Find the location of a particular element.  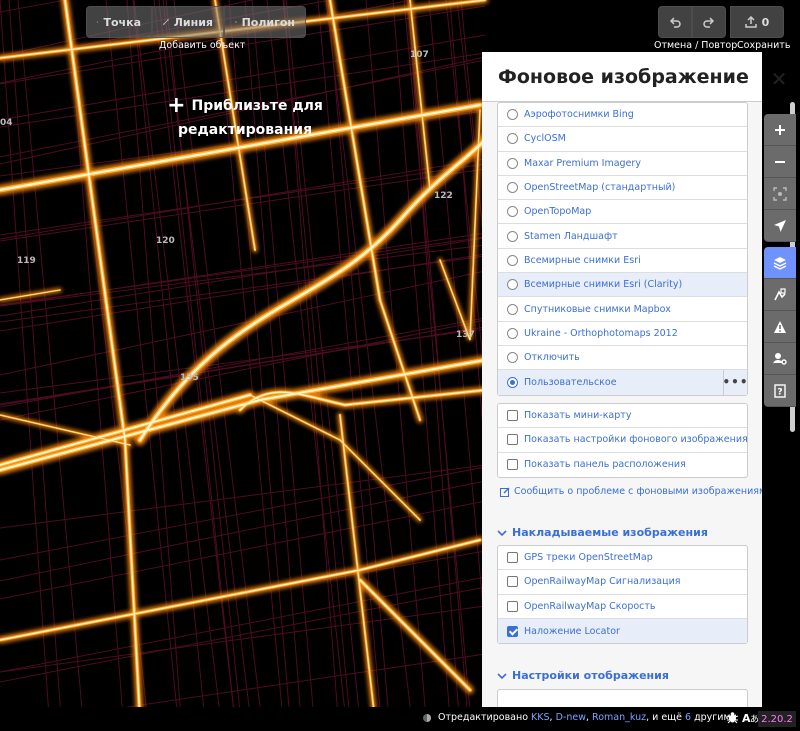

preferences-panel-button is located at coordinates (780, 359).